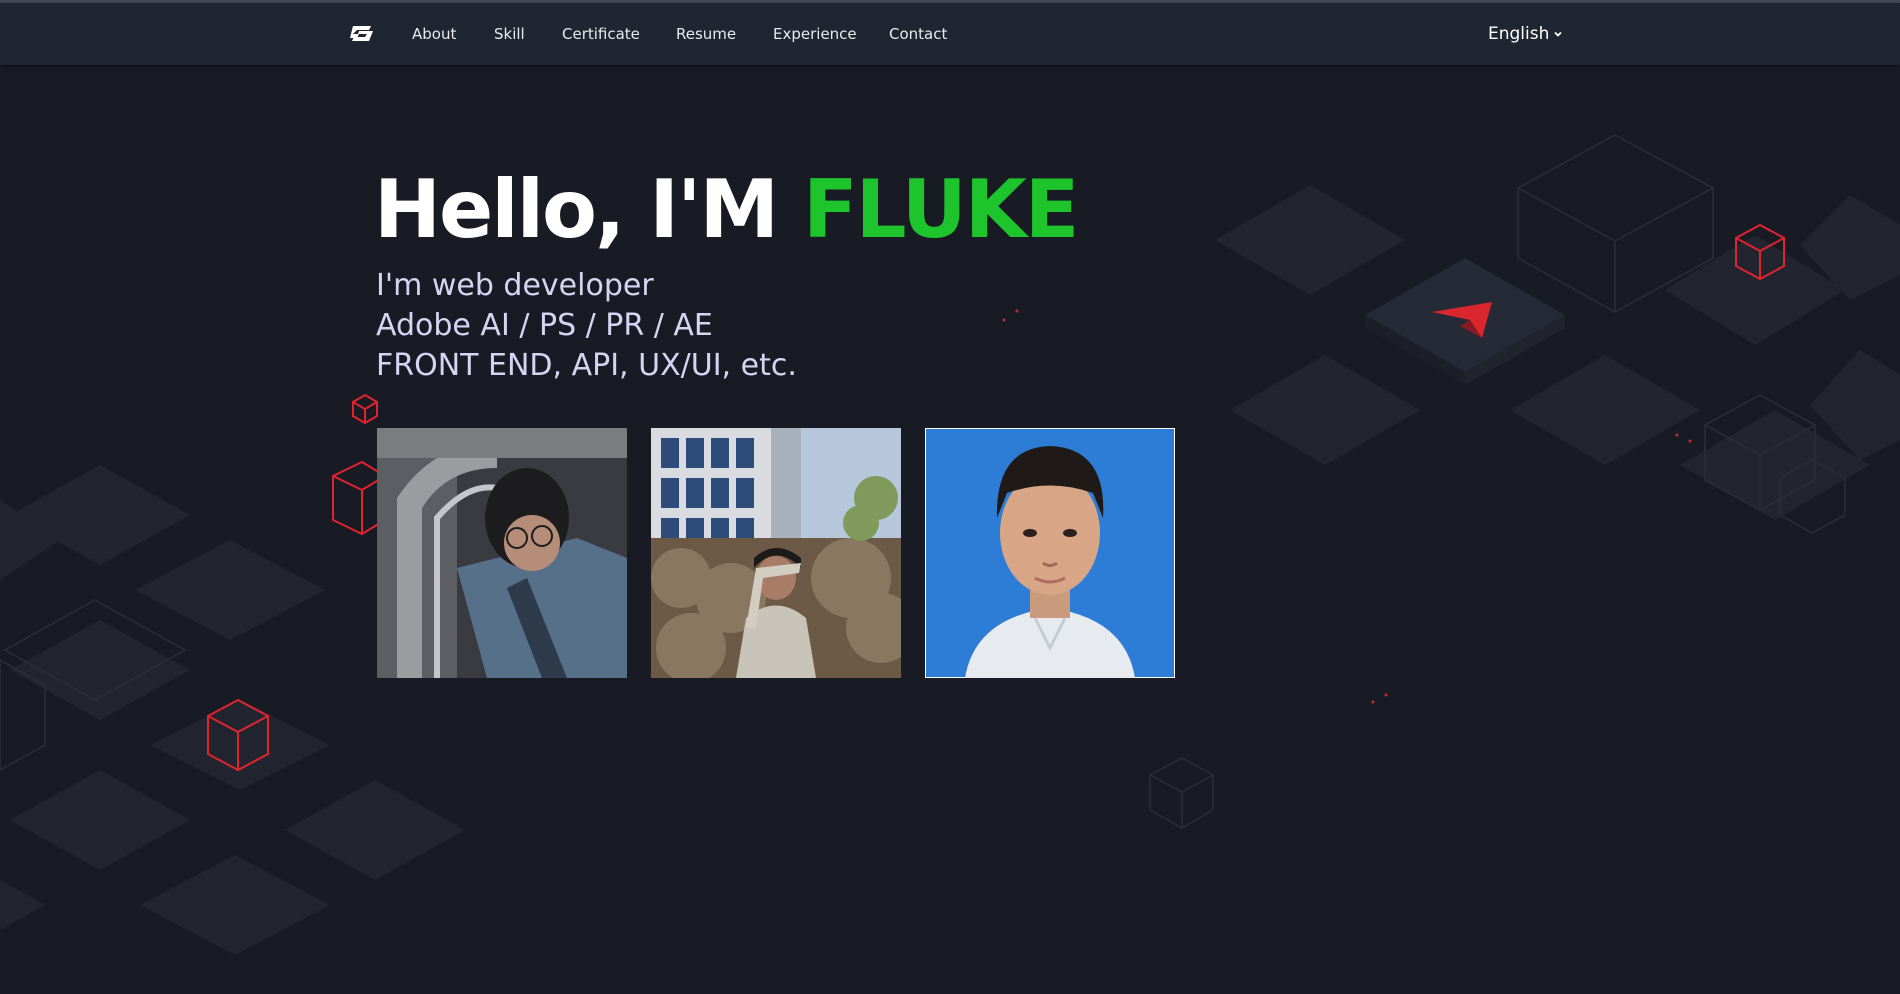 The width and height of the screenshot is (1900, 994). Describe the element at coordinates (1519, 34) in the screenshot. I see `language-selected: English` at that location.